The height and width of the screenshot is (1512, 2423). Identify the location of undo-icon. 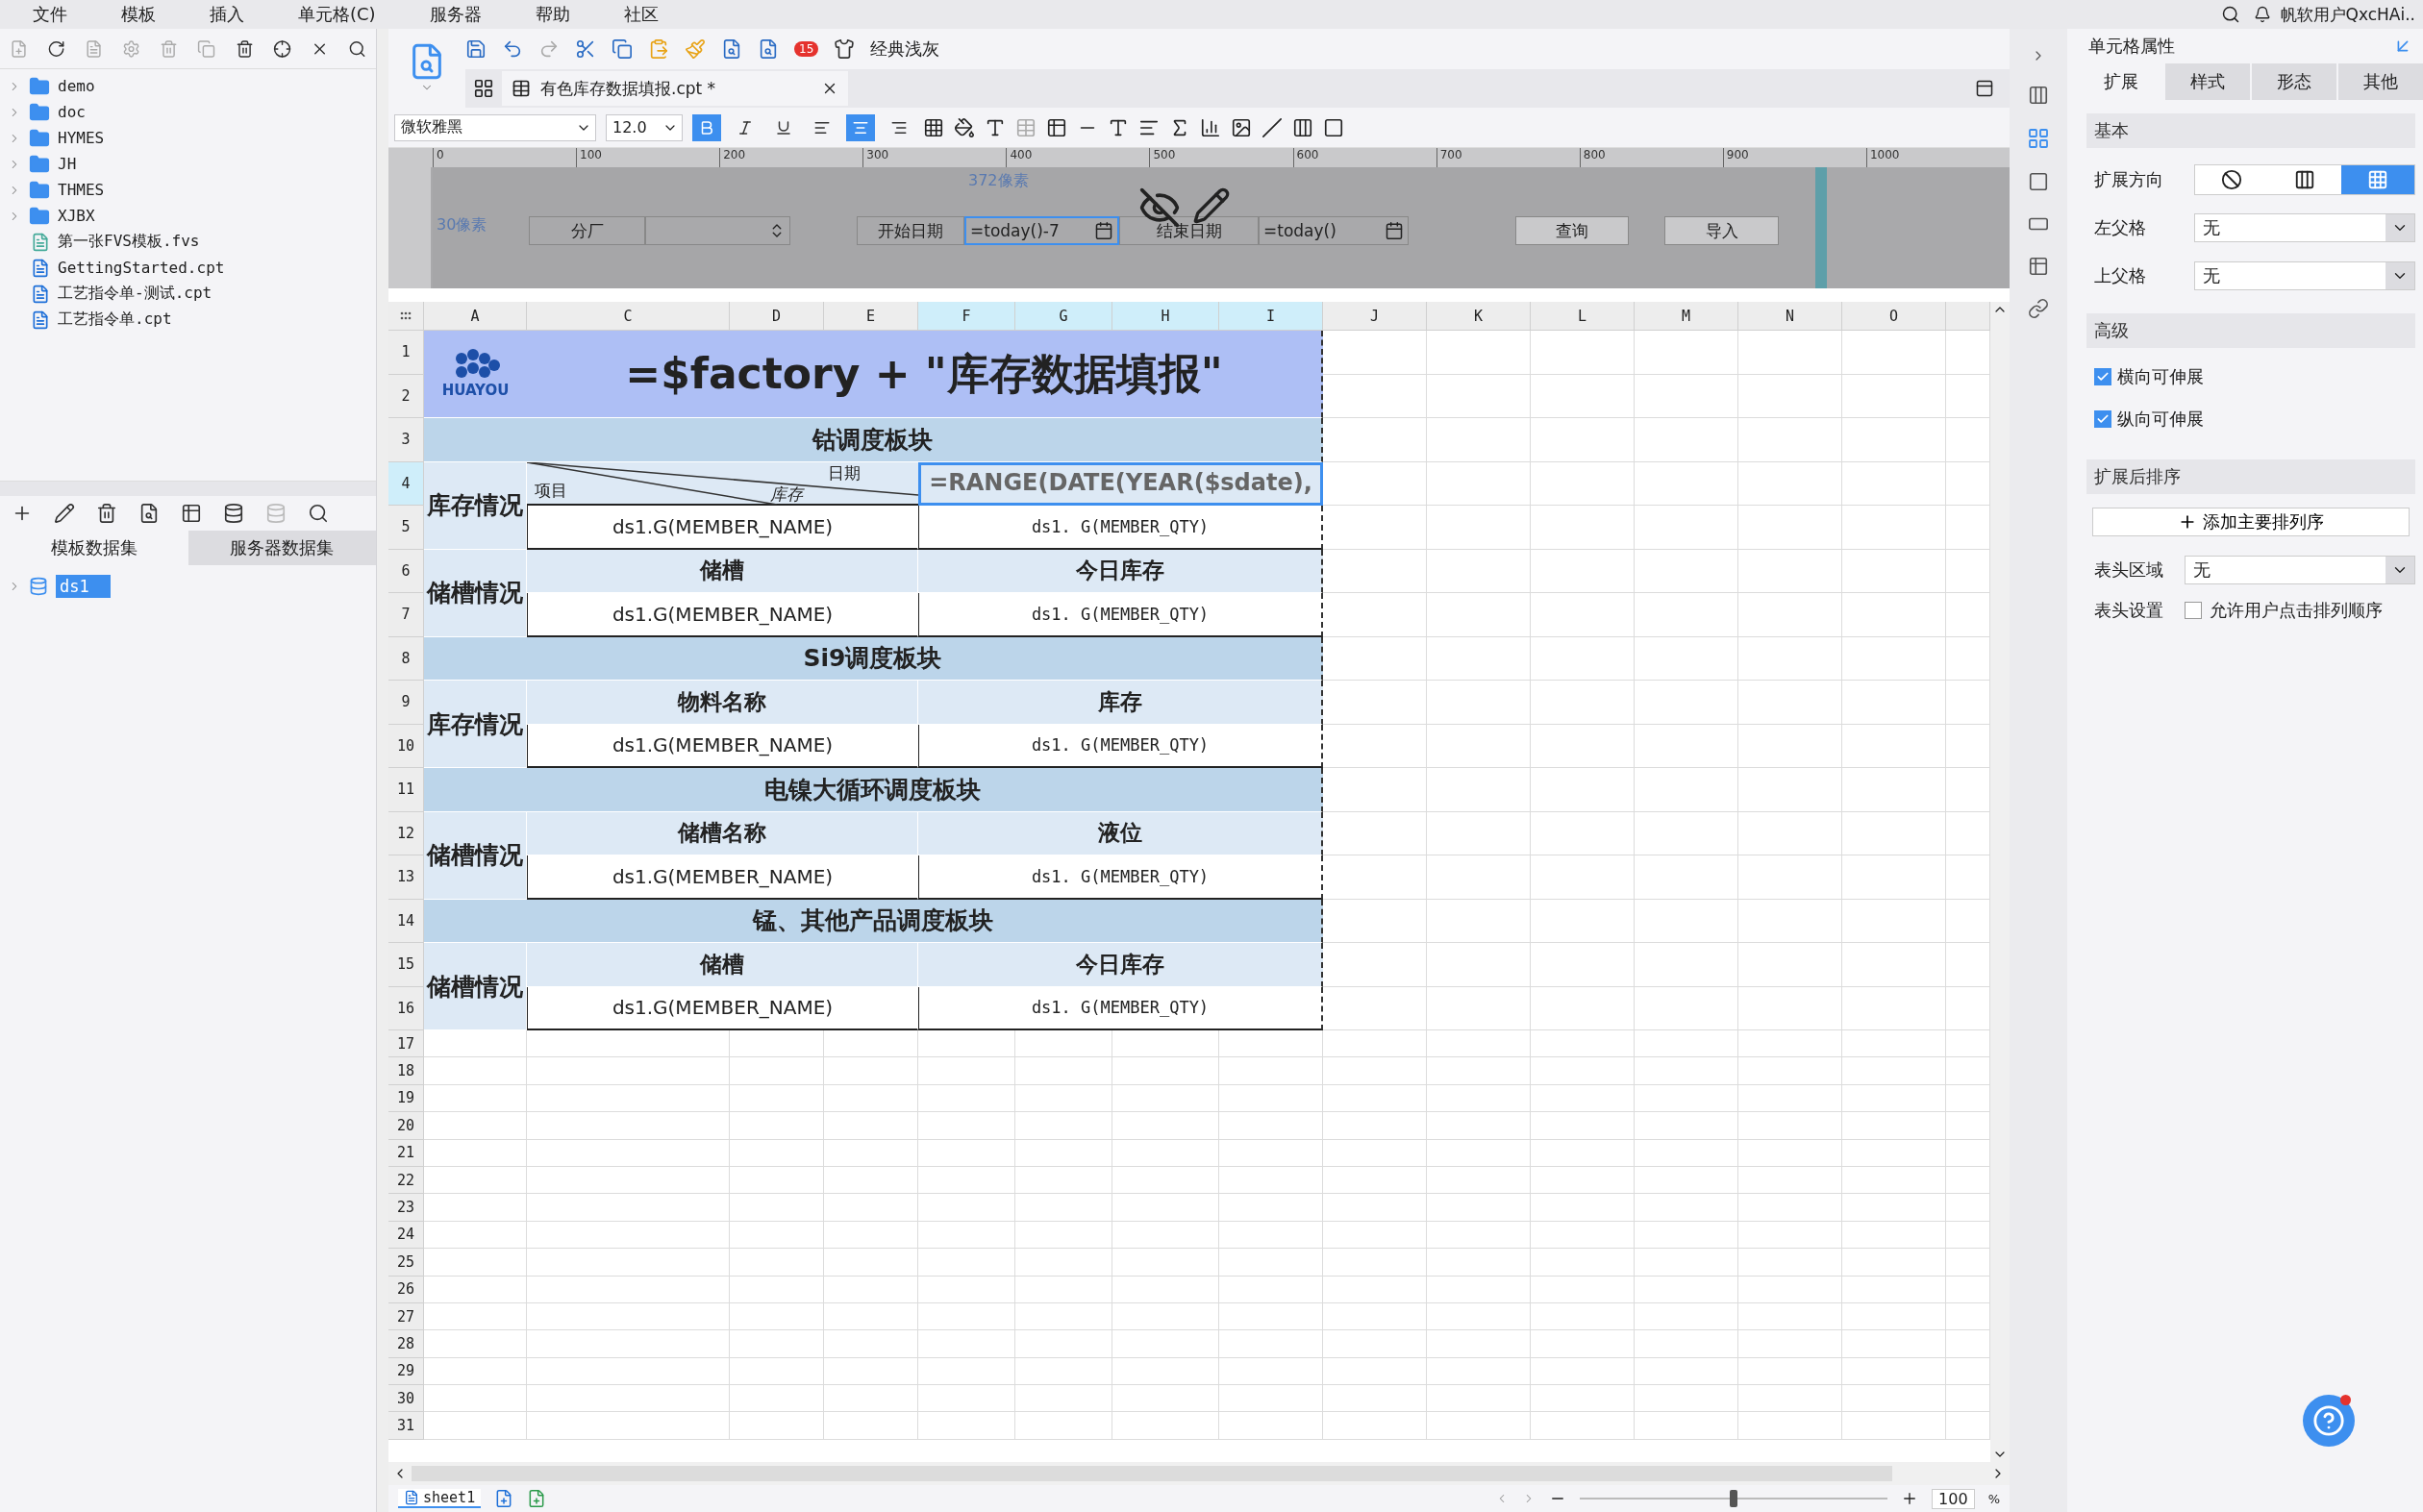
(512, 49).